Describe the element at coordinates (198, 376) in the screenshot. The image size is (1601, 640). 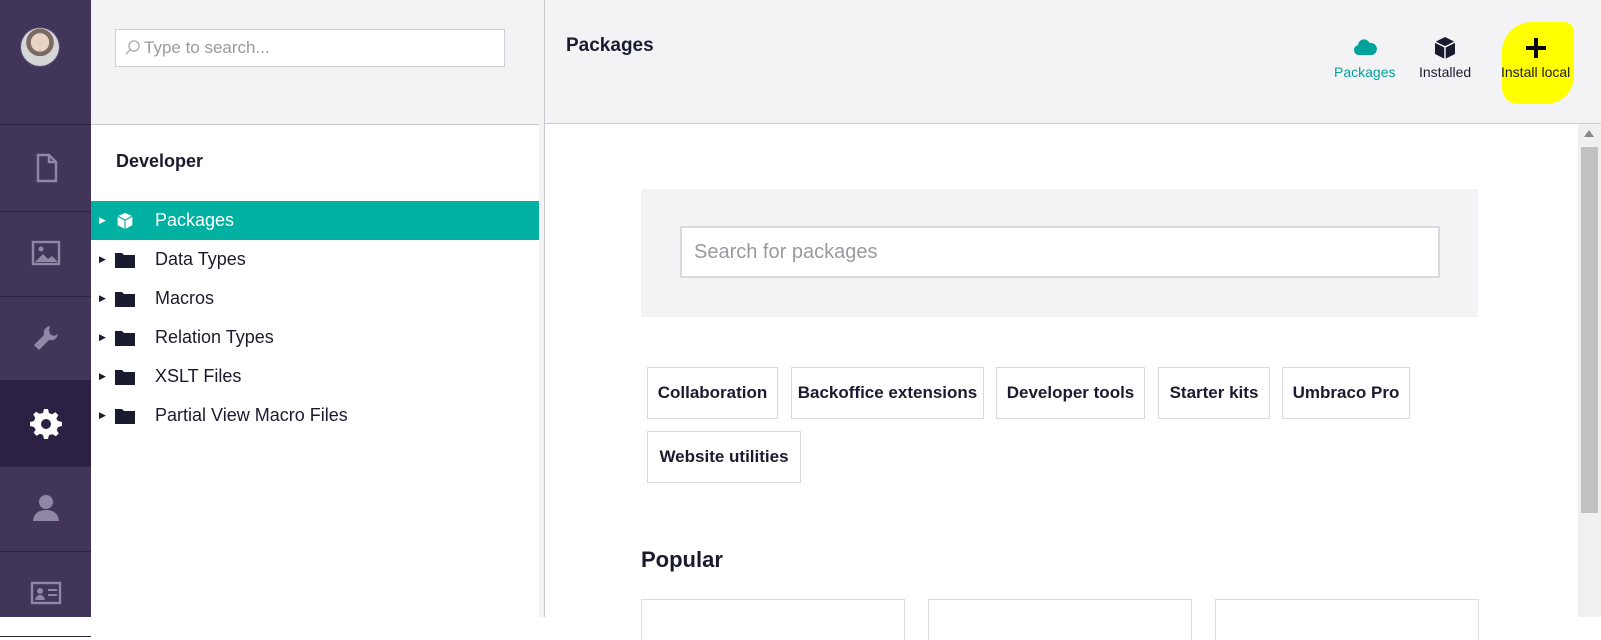
I see `tree-item-label: XSLT Files` at that location.